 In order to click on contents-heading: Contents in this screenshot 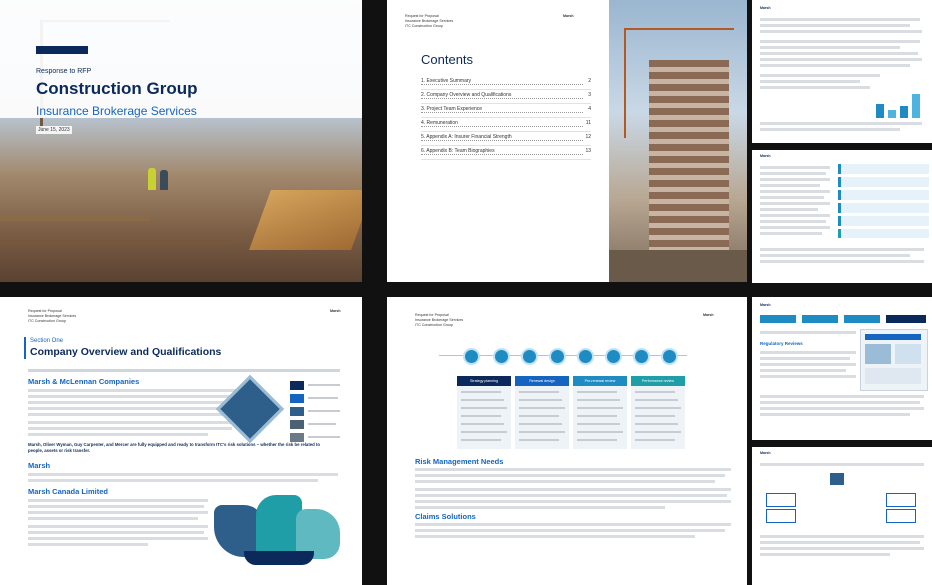, I will do `click(447, 59)`.